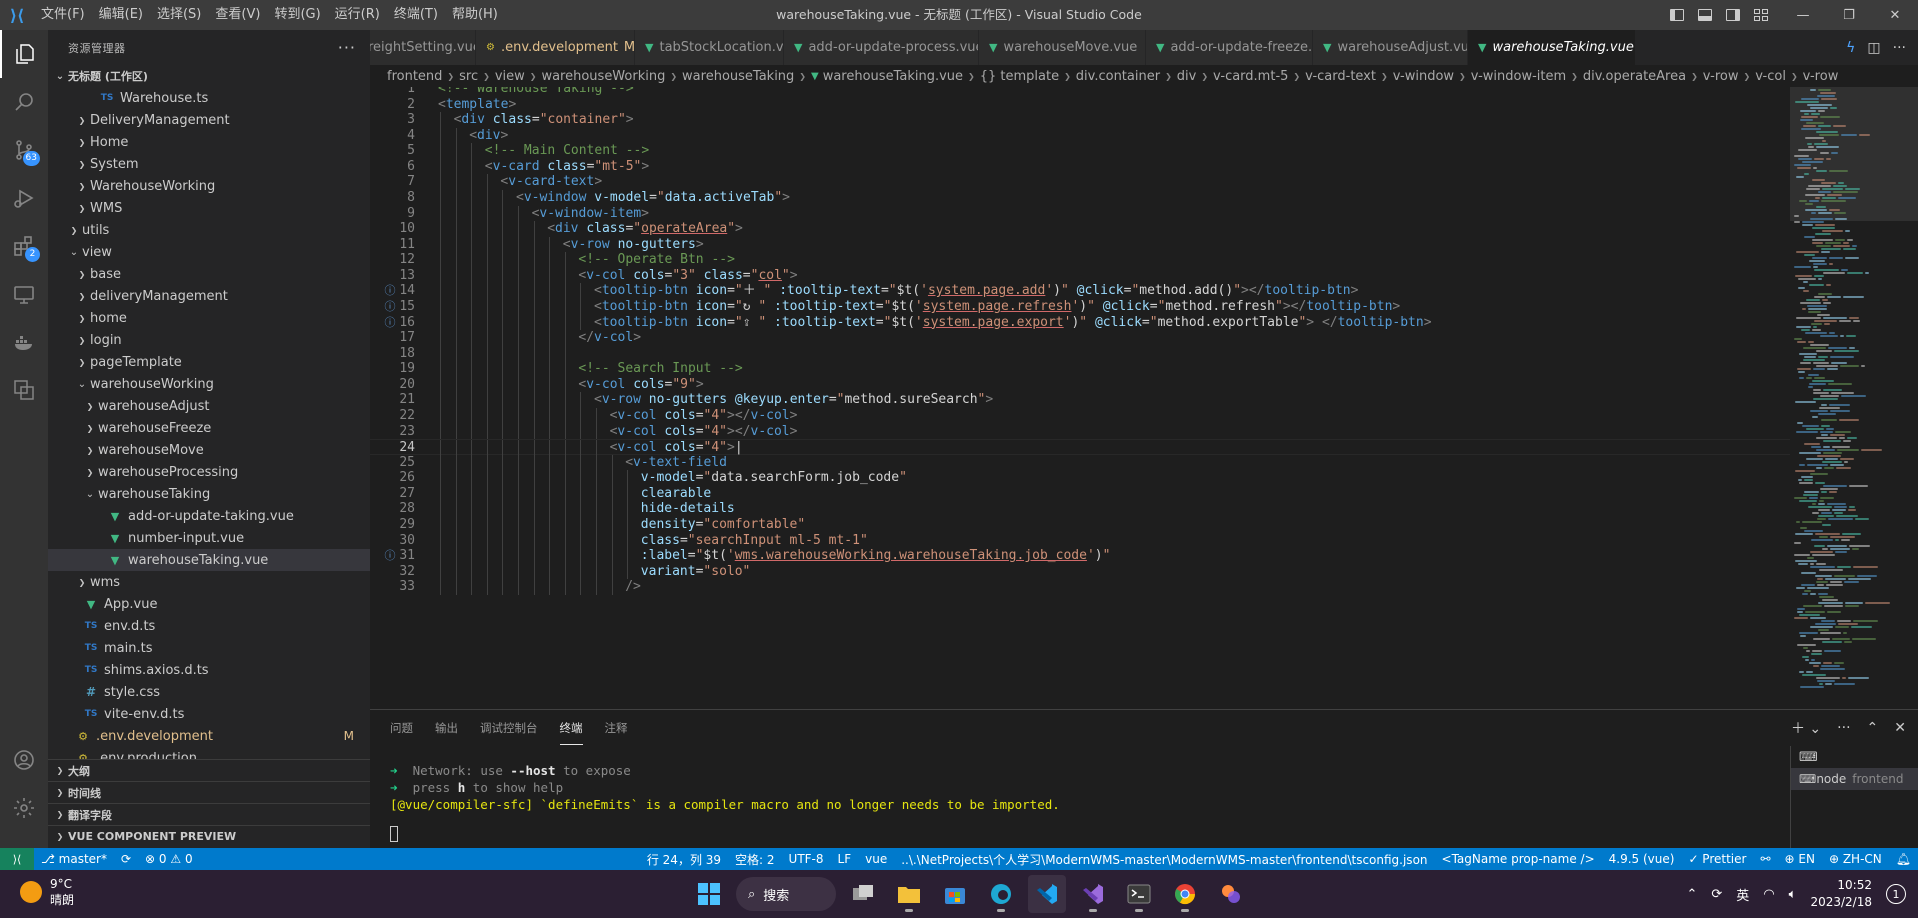  What do you see at coordinates (1080, 353) in the screenshot?
I see `code-line: 18` at bounding box center [1080, 353].